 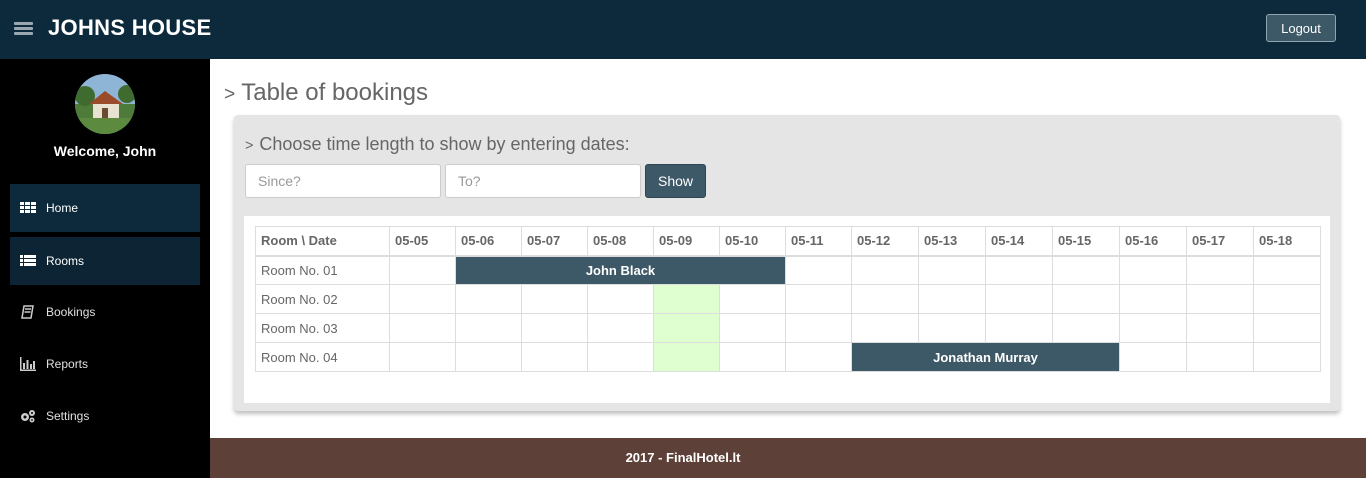 I want to click on table-row: Room No. 04 Jonathan Murray, so click(x=788, y=357).